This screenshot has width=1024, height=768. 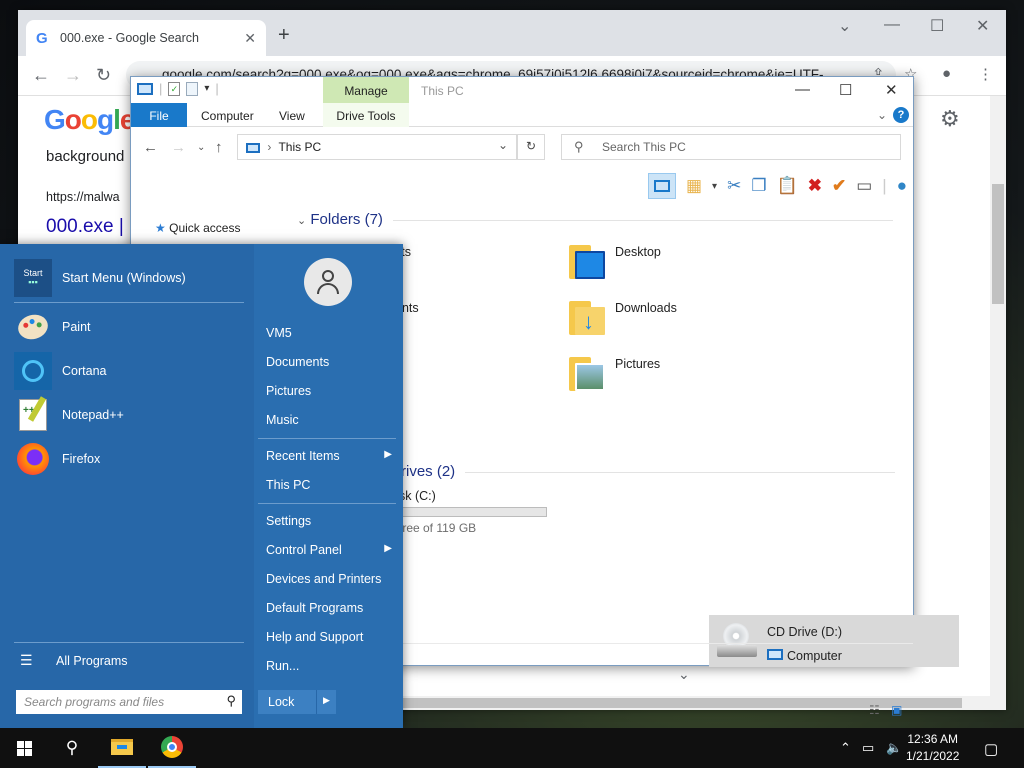 I want to click on back-icon: ←, so click(x=41, y=75).